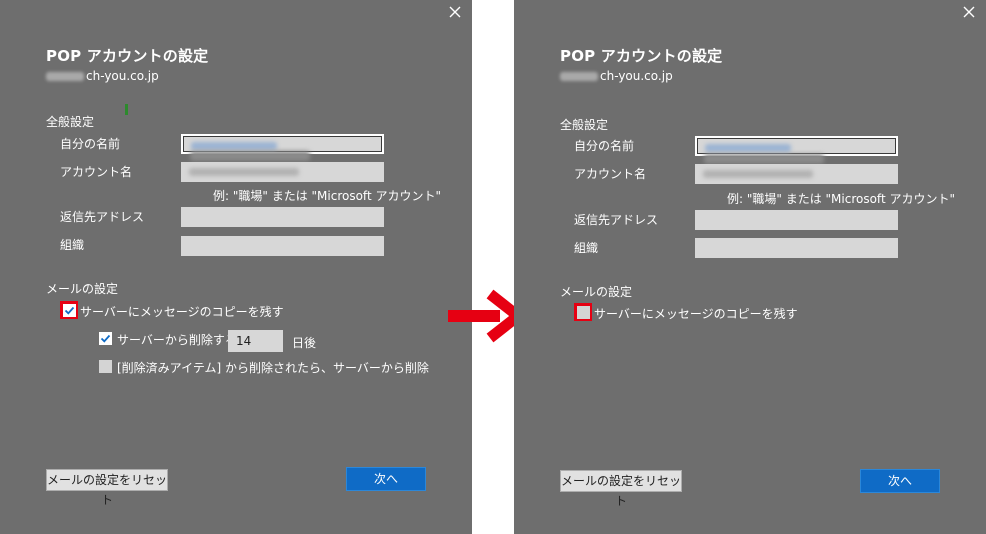  What do you see at coordinates (105, 366) in the screenshot?
I see `remove-deleted-checkbox` at bounding box center [105, 366].